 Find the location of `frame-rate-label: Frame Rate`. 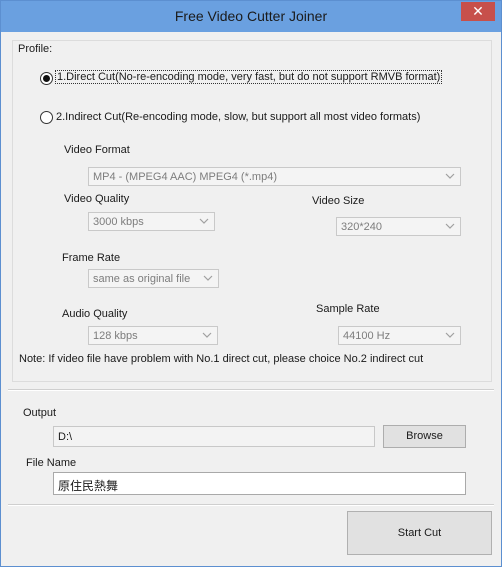

frame-rate-label: Frame Rate is located at coordinates (91, 258).